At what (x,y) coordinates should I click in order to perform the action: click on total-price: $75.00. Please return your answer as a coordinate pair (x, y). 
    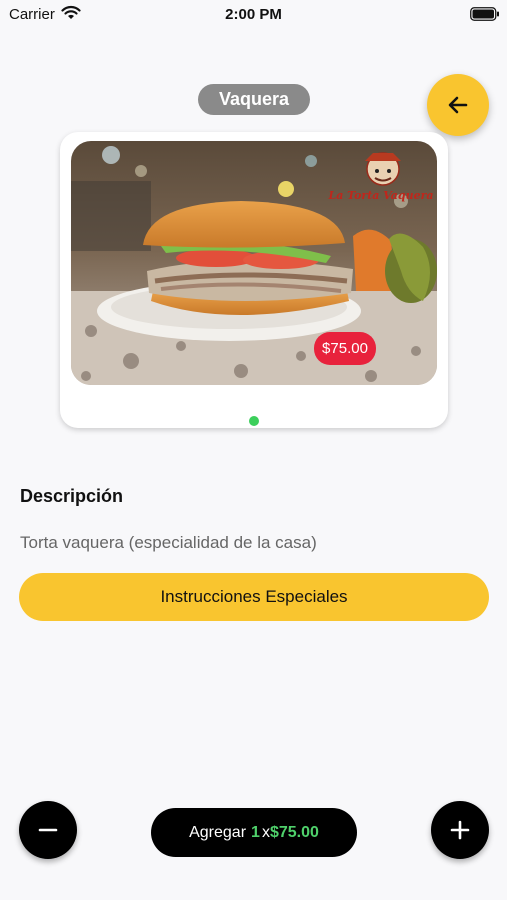
    Looking at the image, I should click on (294, 832).